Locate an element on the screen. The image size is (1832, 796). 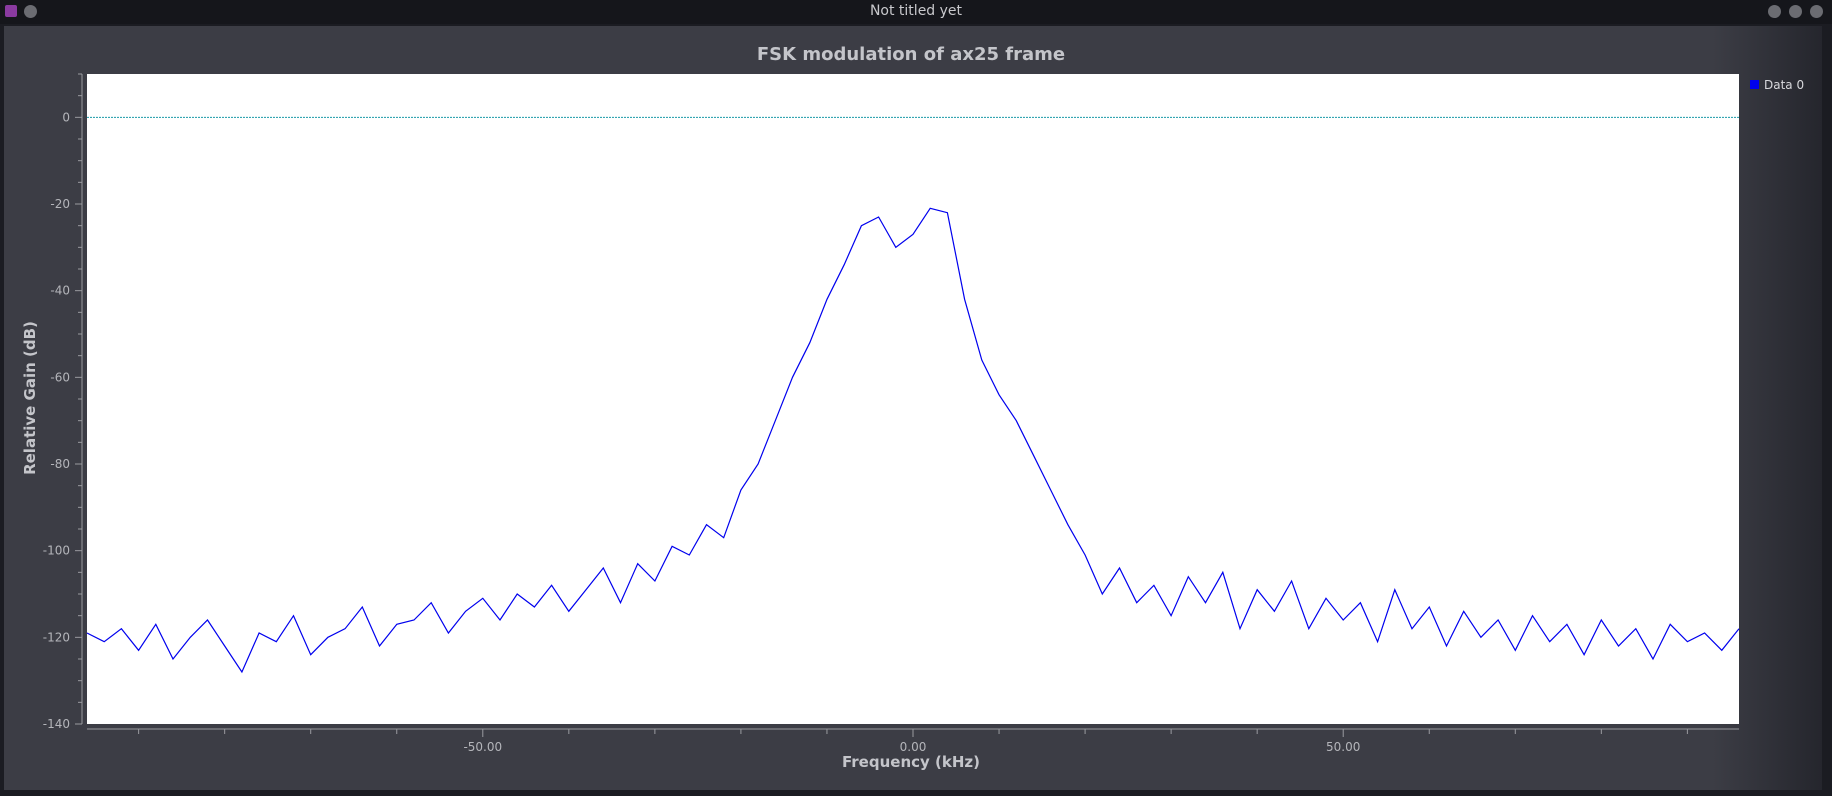
x-axis-label: Frequency (kHz) is located at coordinates (911, 762).